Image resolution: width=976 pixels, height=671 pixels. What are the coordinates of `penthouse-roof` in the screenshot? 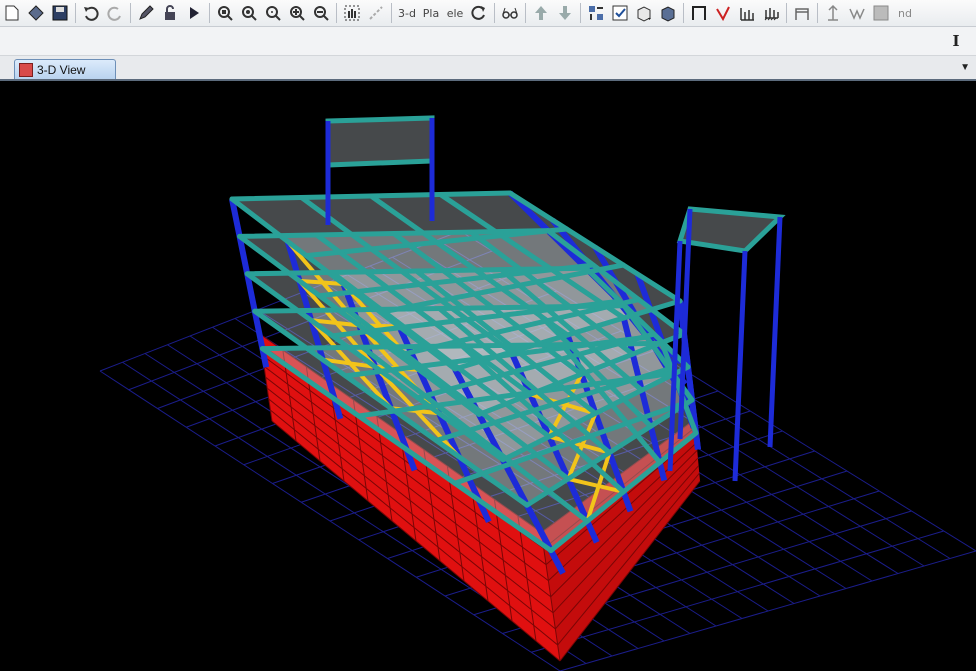 It's located at (380, 141).